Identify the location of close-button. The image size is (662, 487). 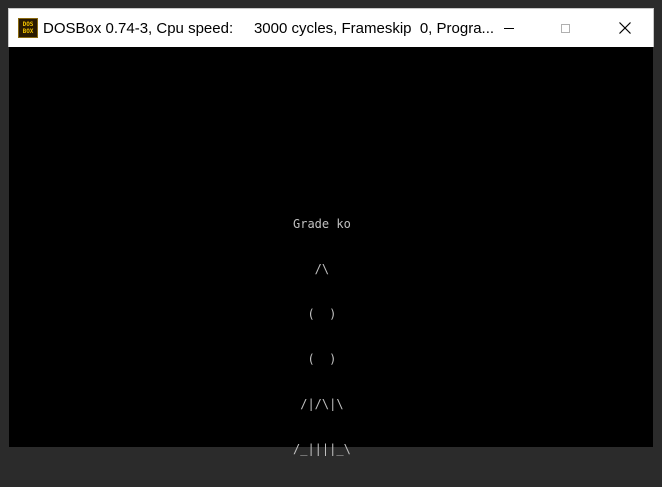
(625, 28).